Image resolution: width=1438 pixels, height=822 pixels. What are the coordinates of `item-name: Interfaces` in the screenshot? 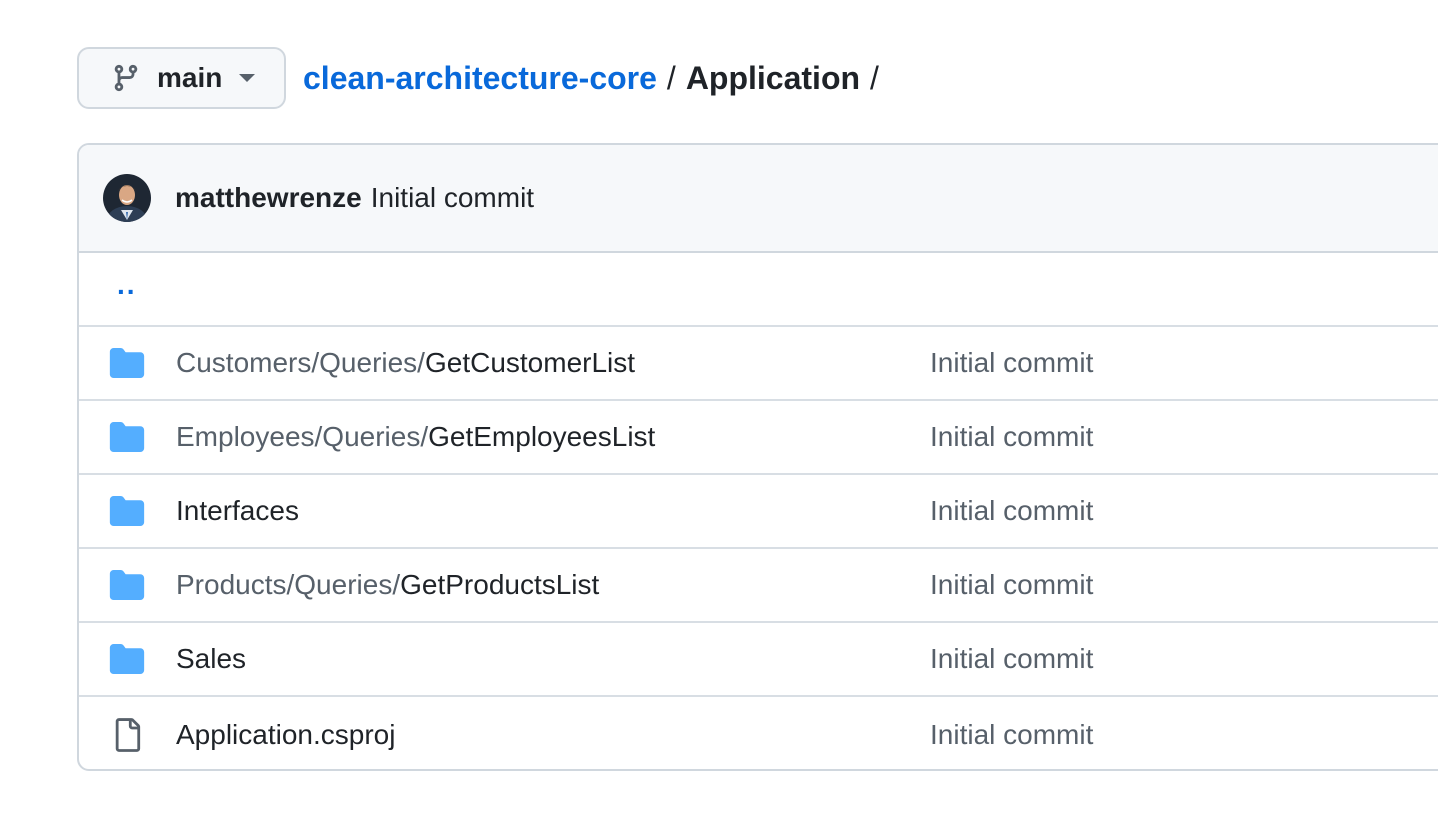 It's located at (237, 510).